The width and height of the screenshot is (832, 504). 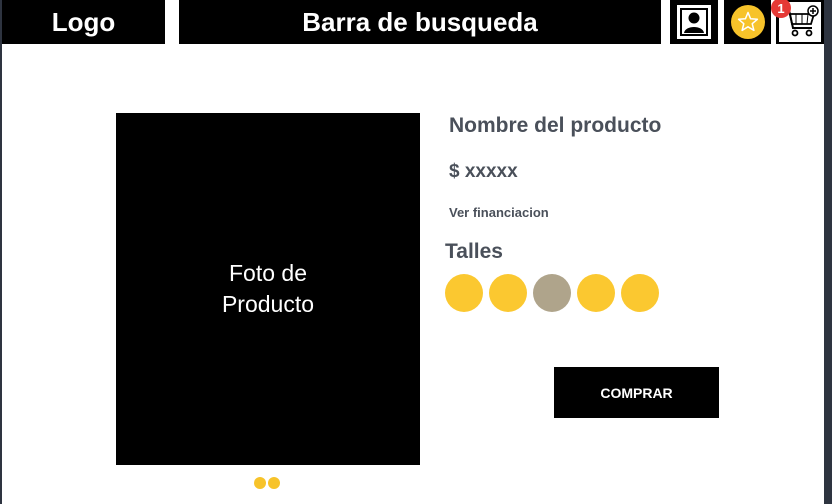 I want to click on star-icon, so click(x=747, y=22).